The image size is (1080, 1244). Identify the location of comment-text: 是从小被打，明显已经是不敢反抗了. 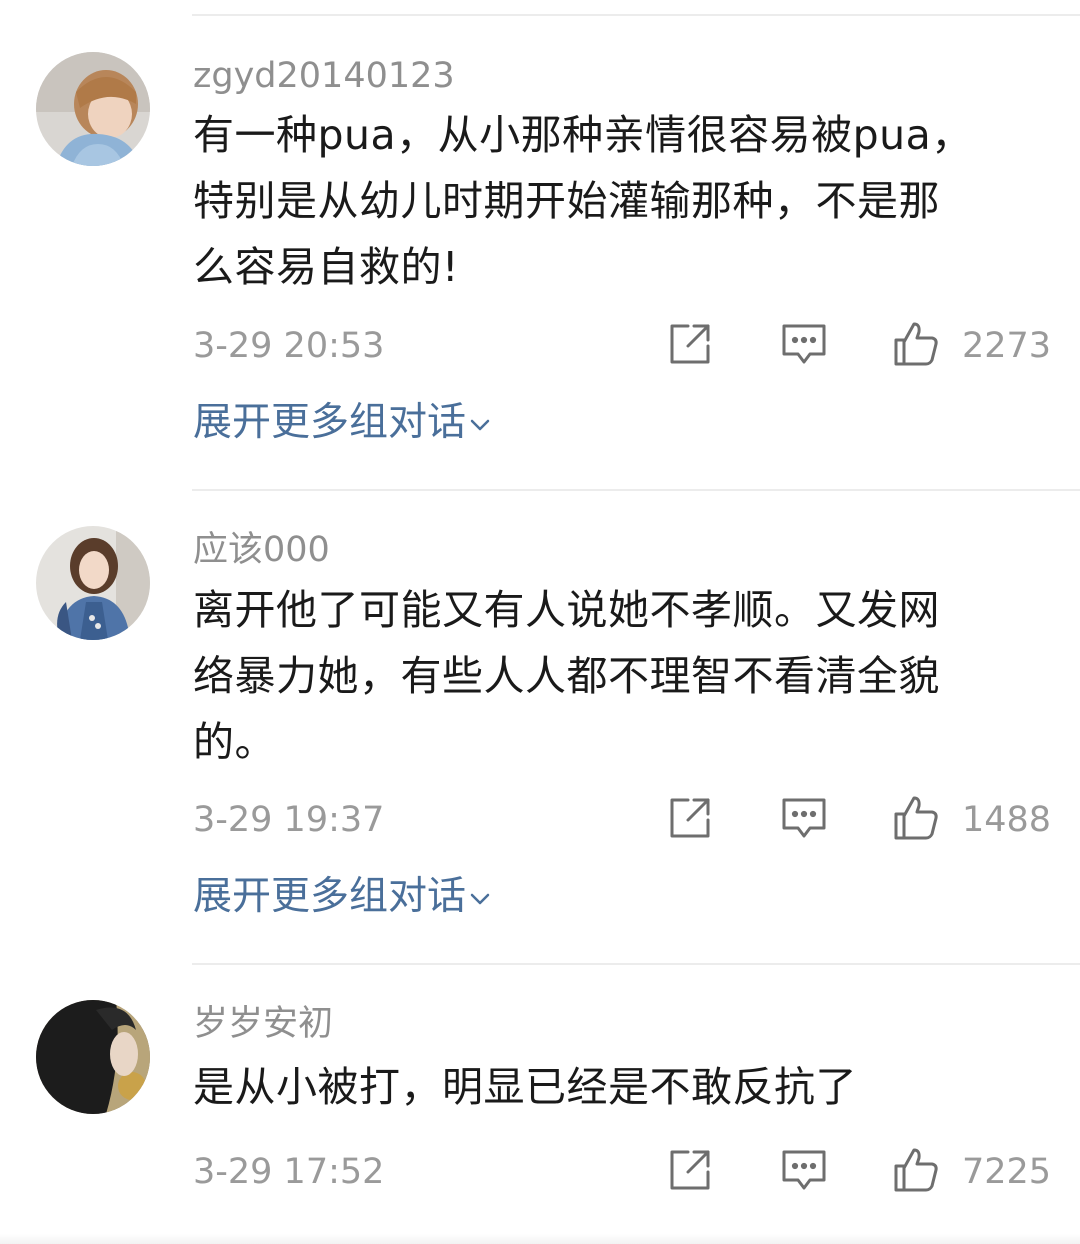
(603, 1087).